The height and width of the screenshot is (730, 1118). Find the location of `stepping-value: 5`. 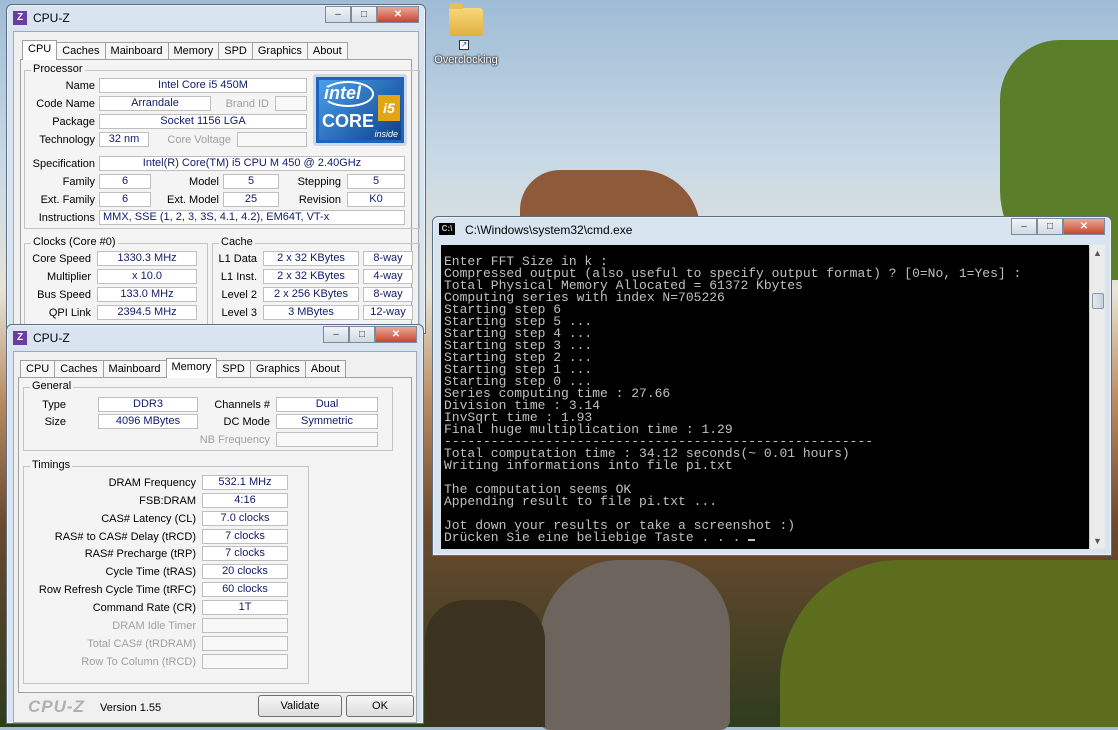

stepping-value: 5 is located at coordinates (376, 181).